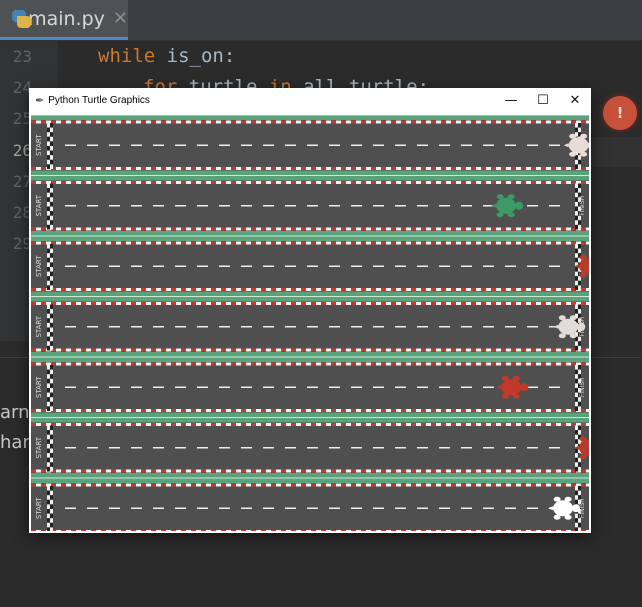 This screenshot has height=607, width=642. Describe the element at coordinates (620, 113) in the screenshot. I see `error-indicator-icon: !` at that location.